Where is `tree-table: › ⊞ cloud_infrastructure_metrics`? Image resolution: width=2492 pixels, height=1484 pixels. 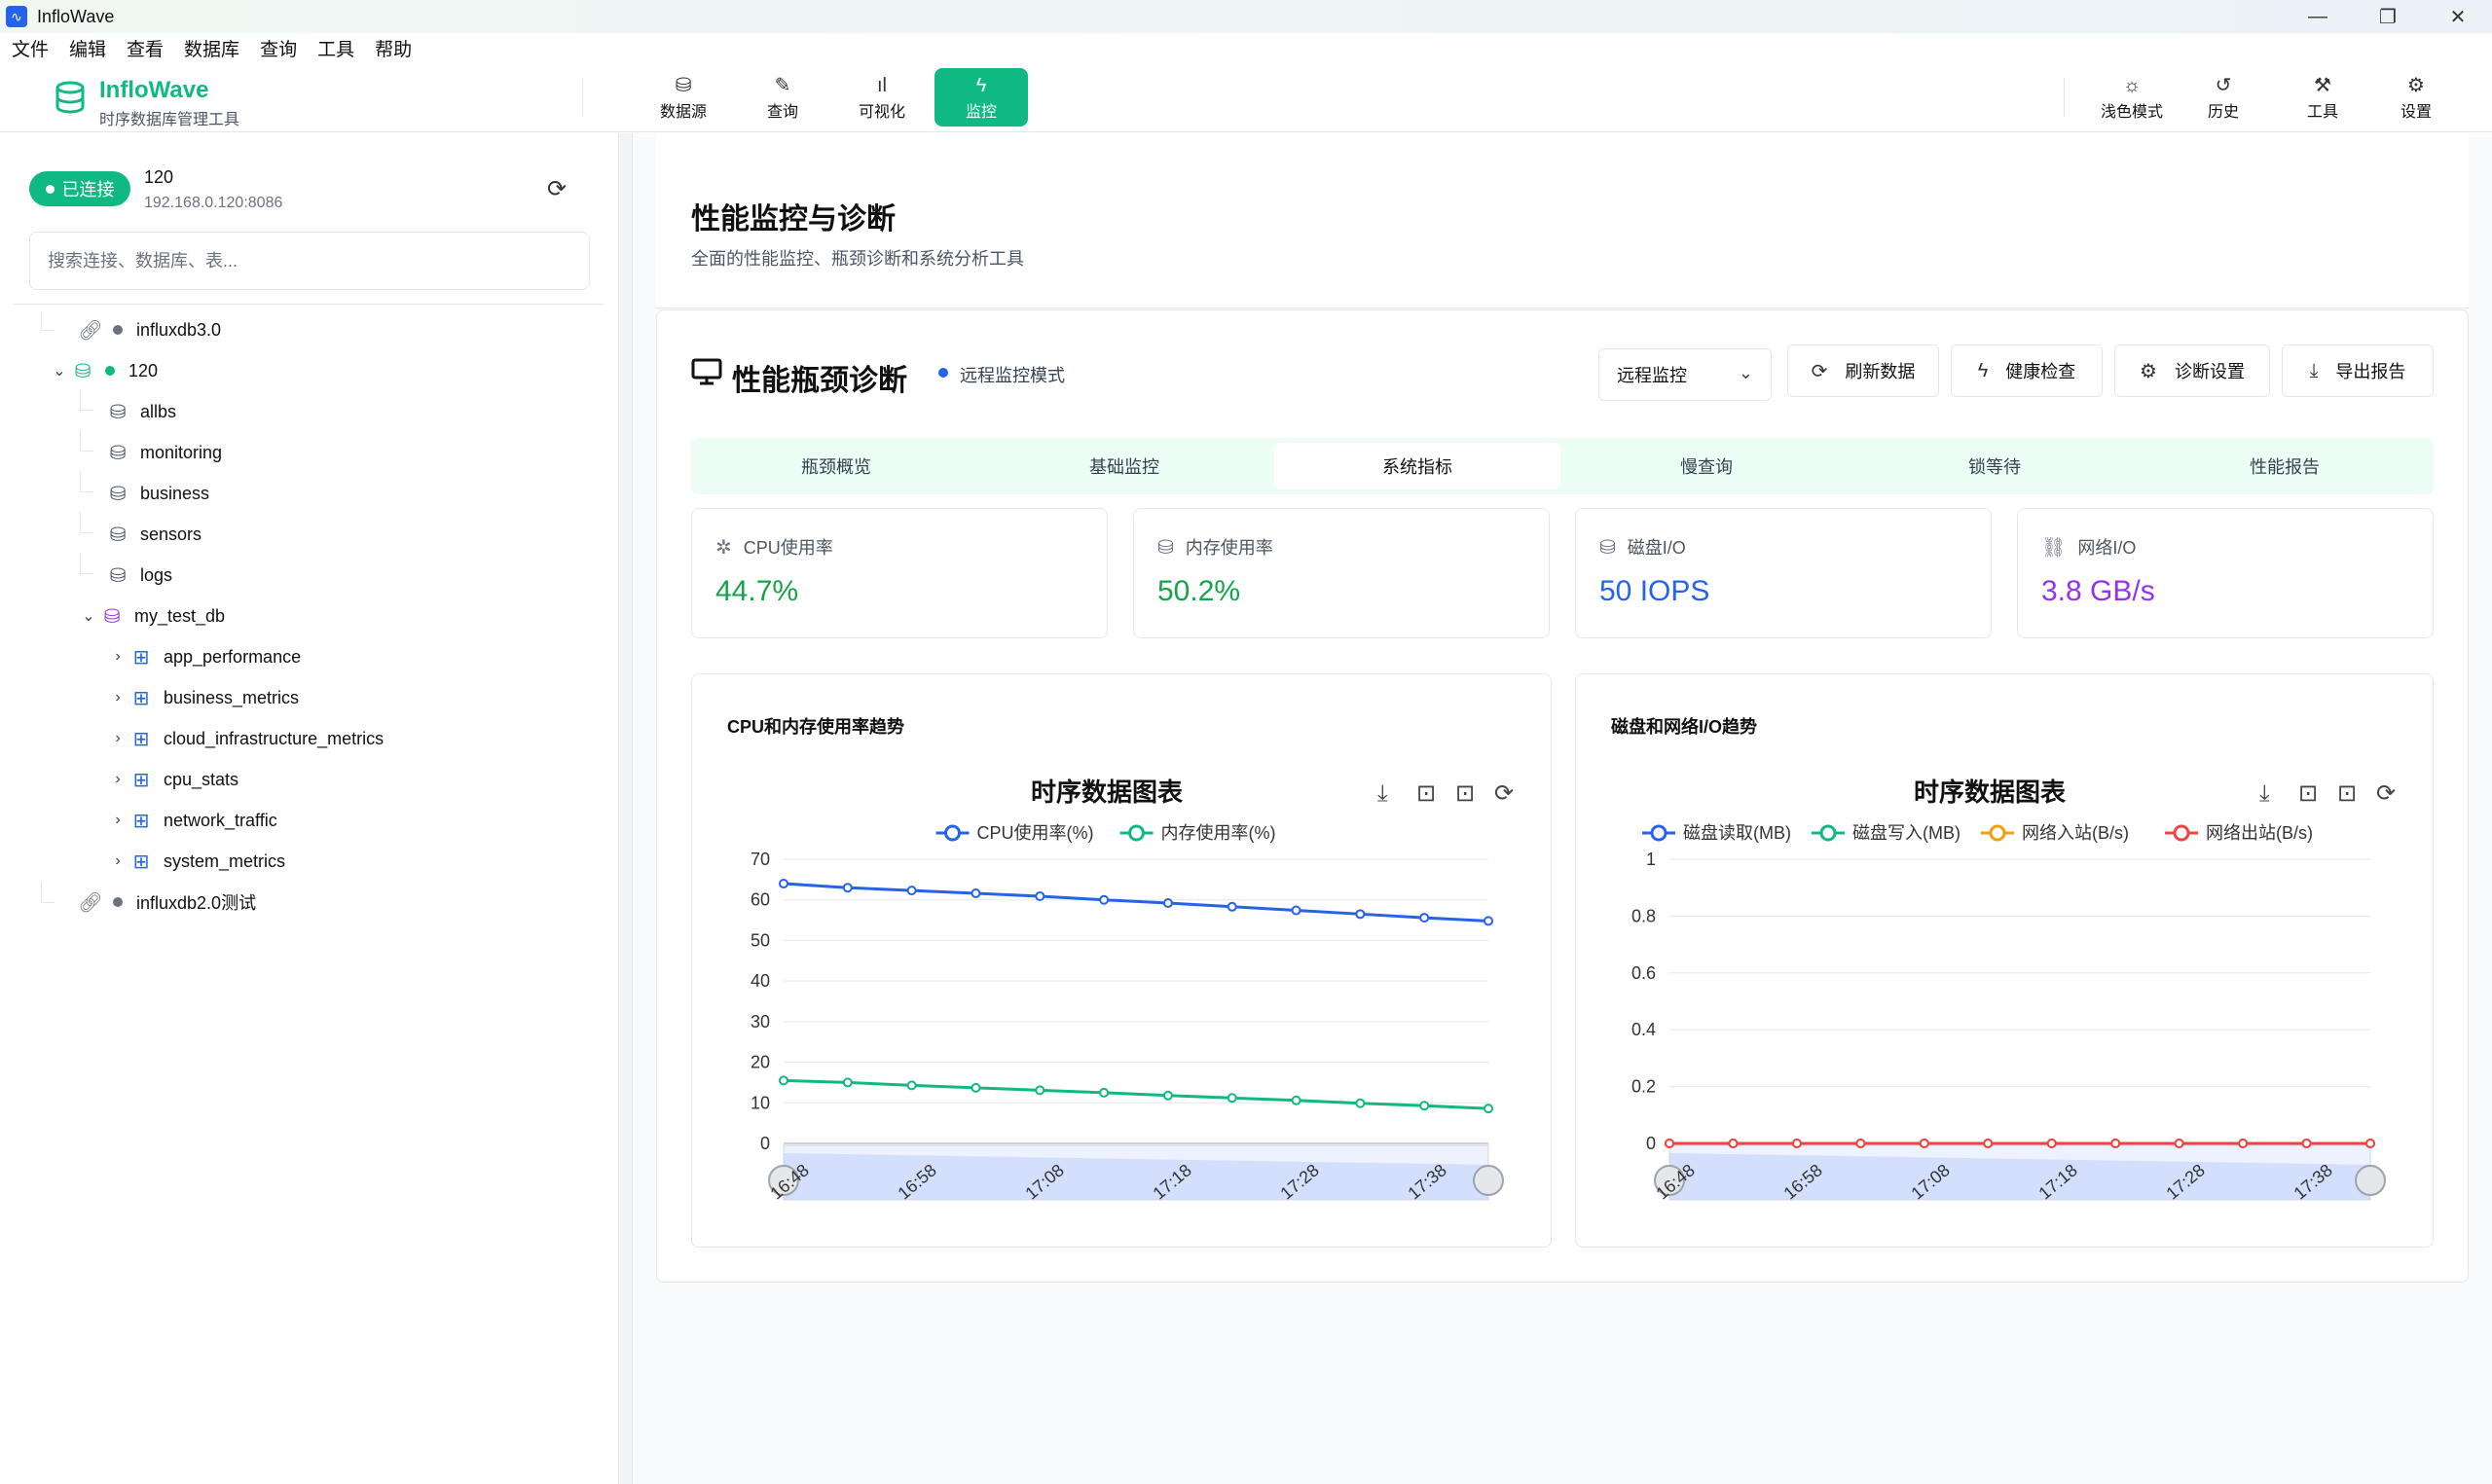 tree-table: › ⊞ cloud_infrastructure_metrics is located at coordinates (245, 739).